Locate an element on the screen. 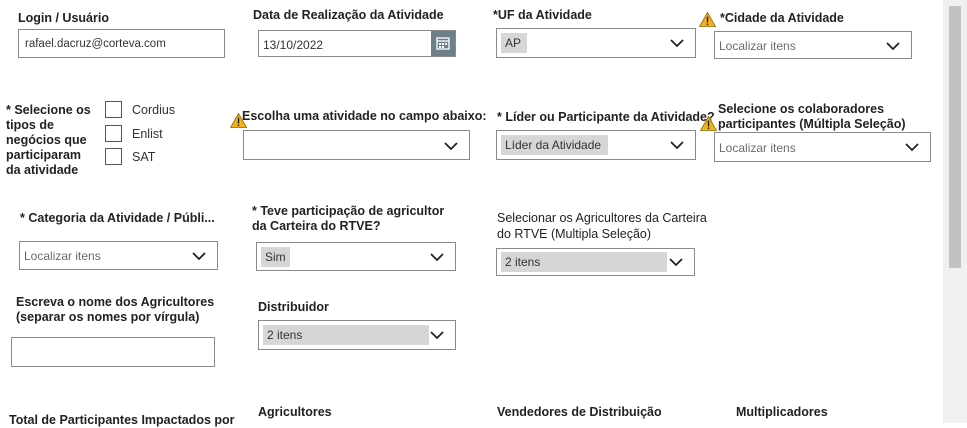 Image resolution: width=967 pixels, height=428 pixels. calendar-icon is located at coordinates (443, 43).